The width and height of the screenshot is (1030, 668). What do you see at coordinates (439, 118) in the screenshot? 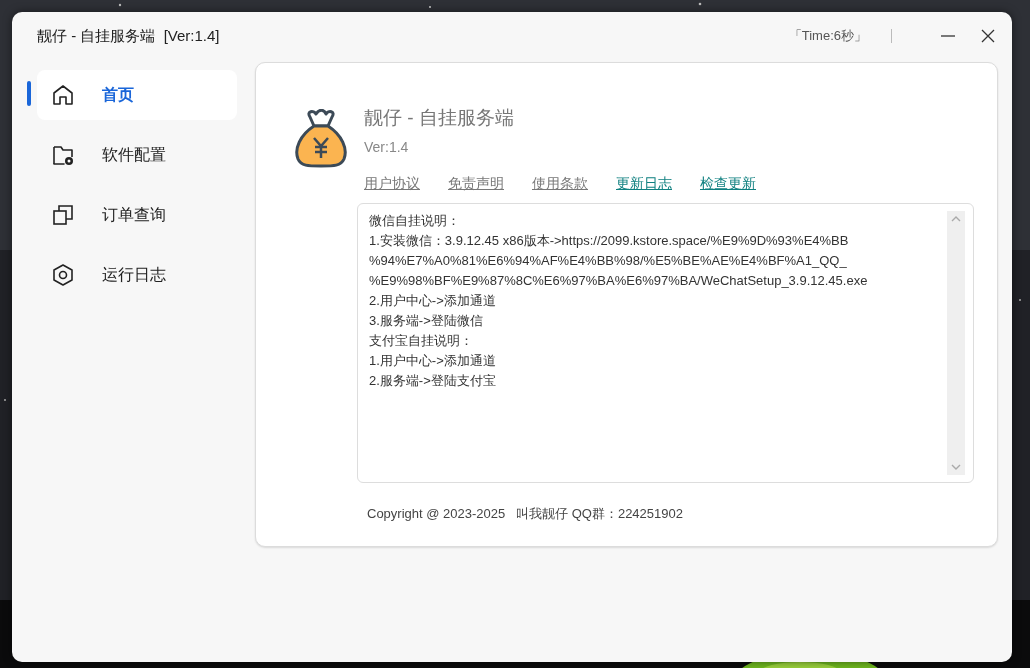
I see `app-name: 靓仔 - 自挂服务端` at bounding box center [439, 118].